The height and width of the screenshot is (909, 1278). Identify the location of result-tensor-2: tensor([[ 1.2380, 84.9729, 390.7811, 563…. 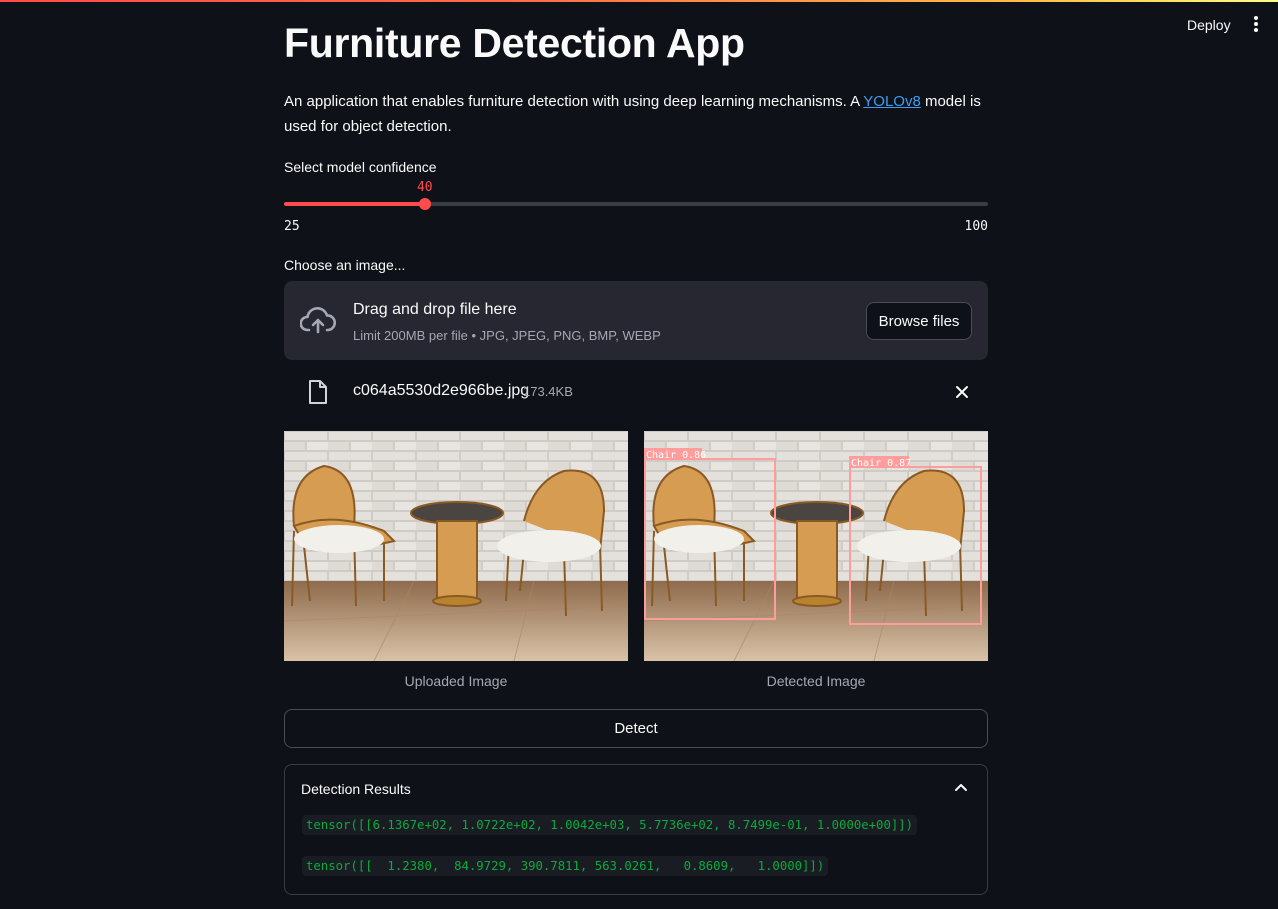
(565, 866).